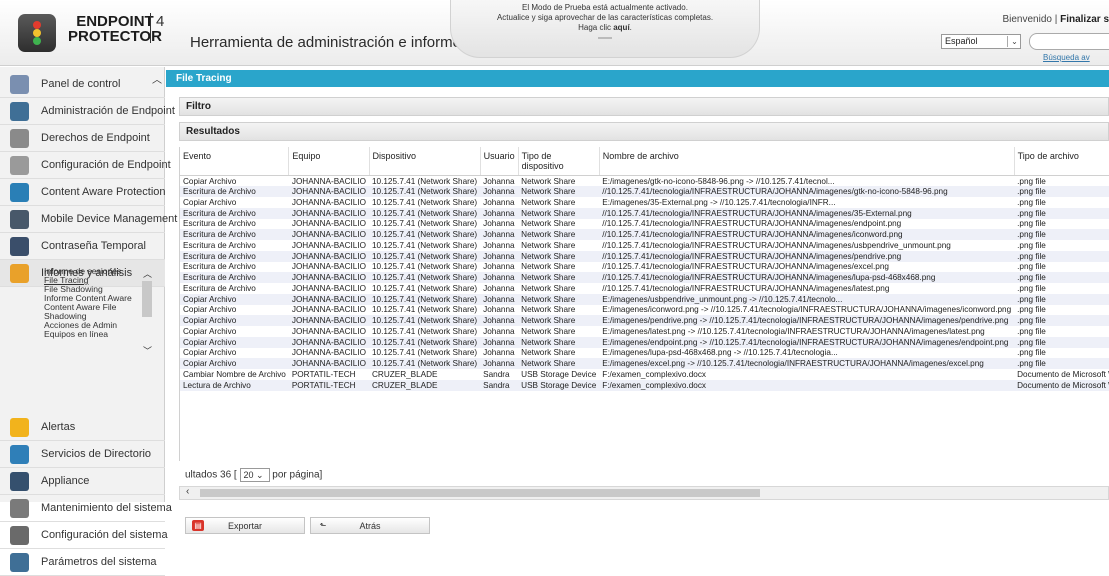 This screenshot has width=1109, height=576. I want to click on table-cell: F:/examen_complexivo.docx, so click(654, 374).